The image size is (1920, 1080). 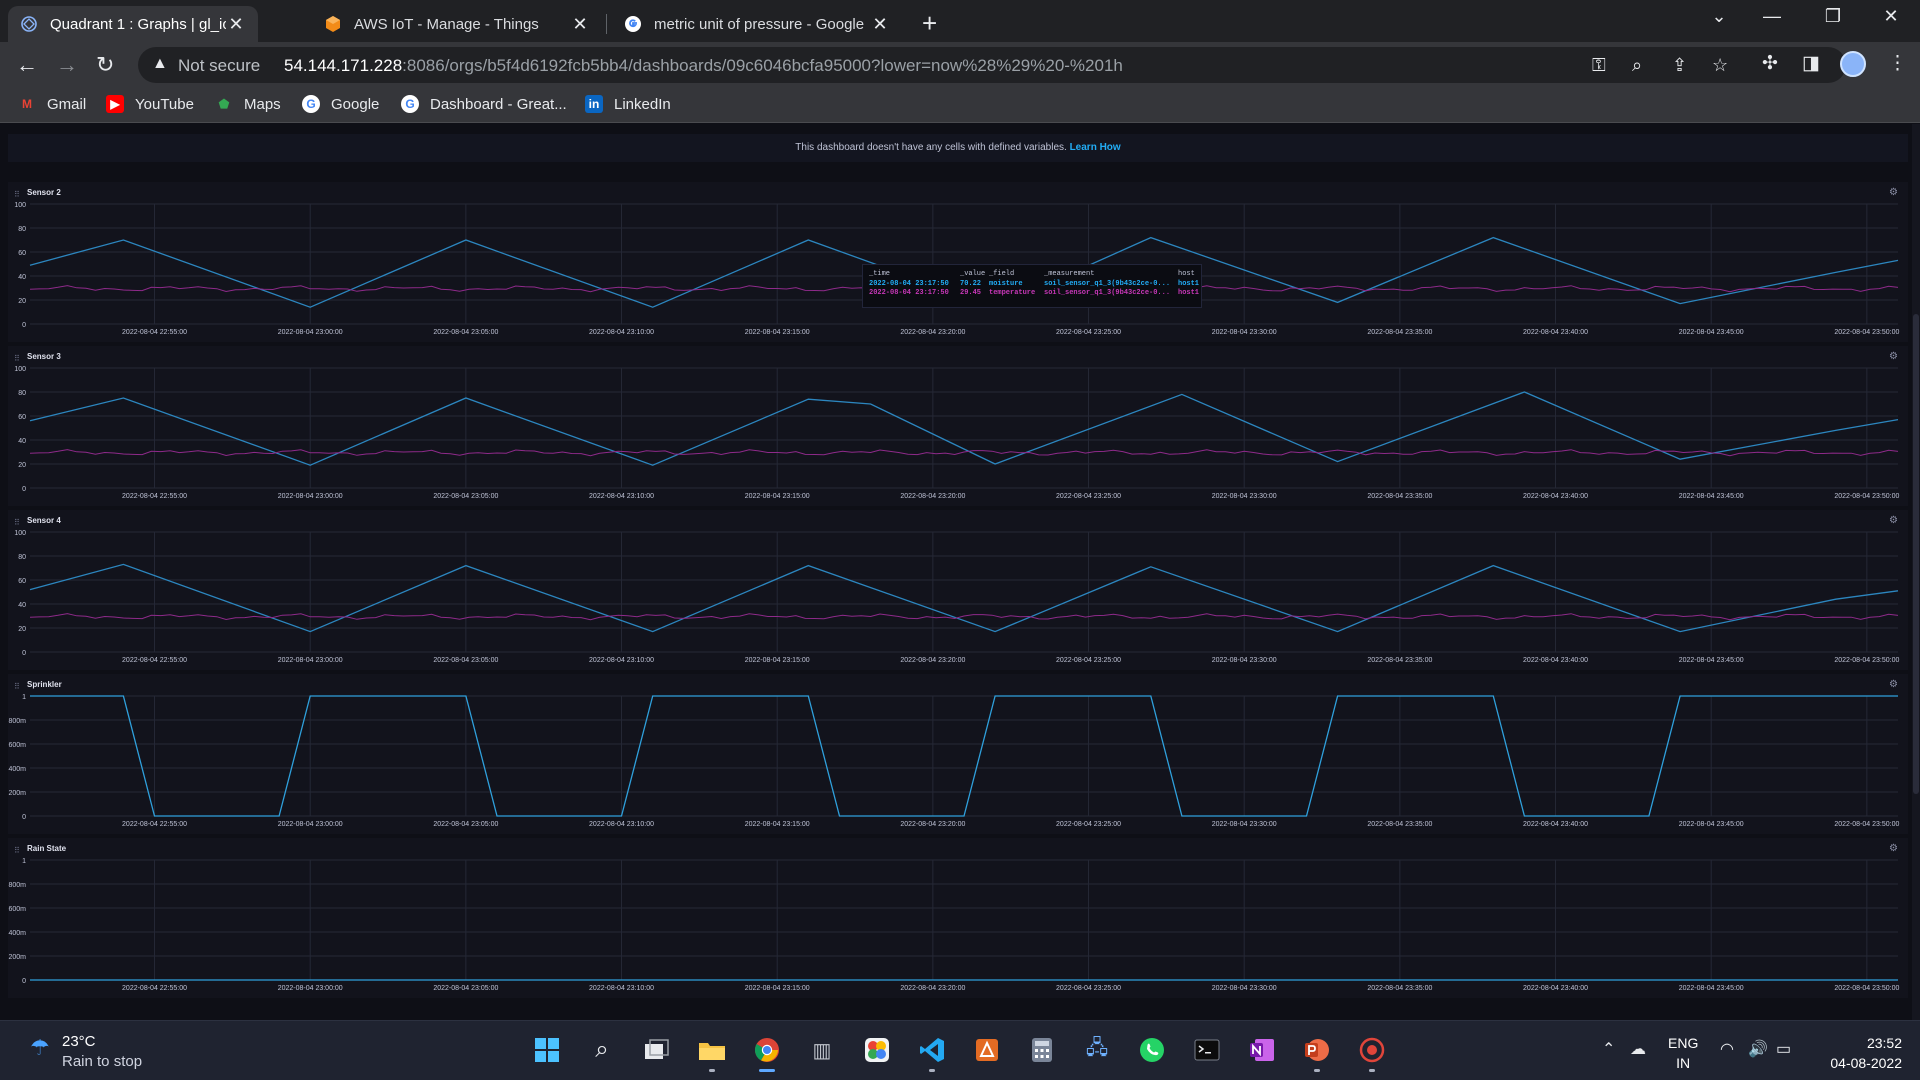 I want to click on tab-search-chevron-down-icon: ⌄, so click(x=1719, y=16).